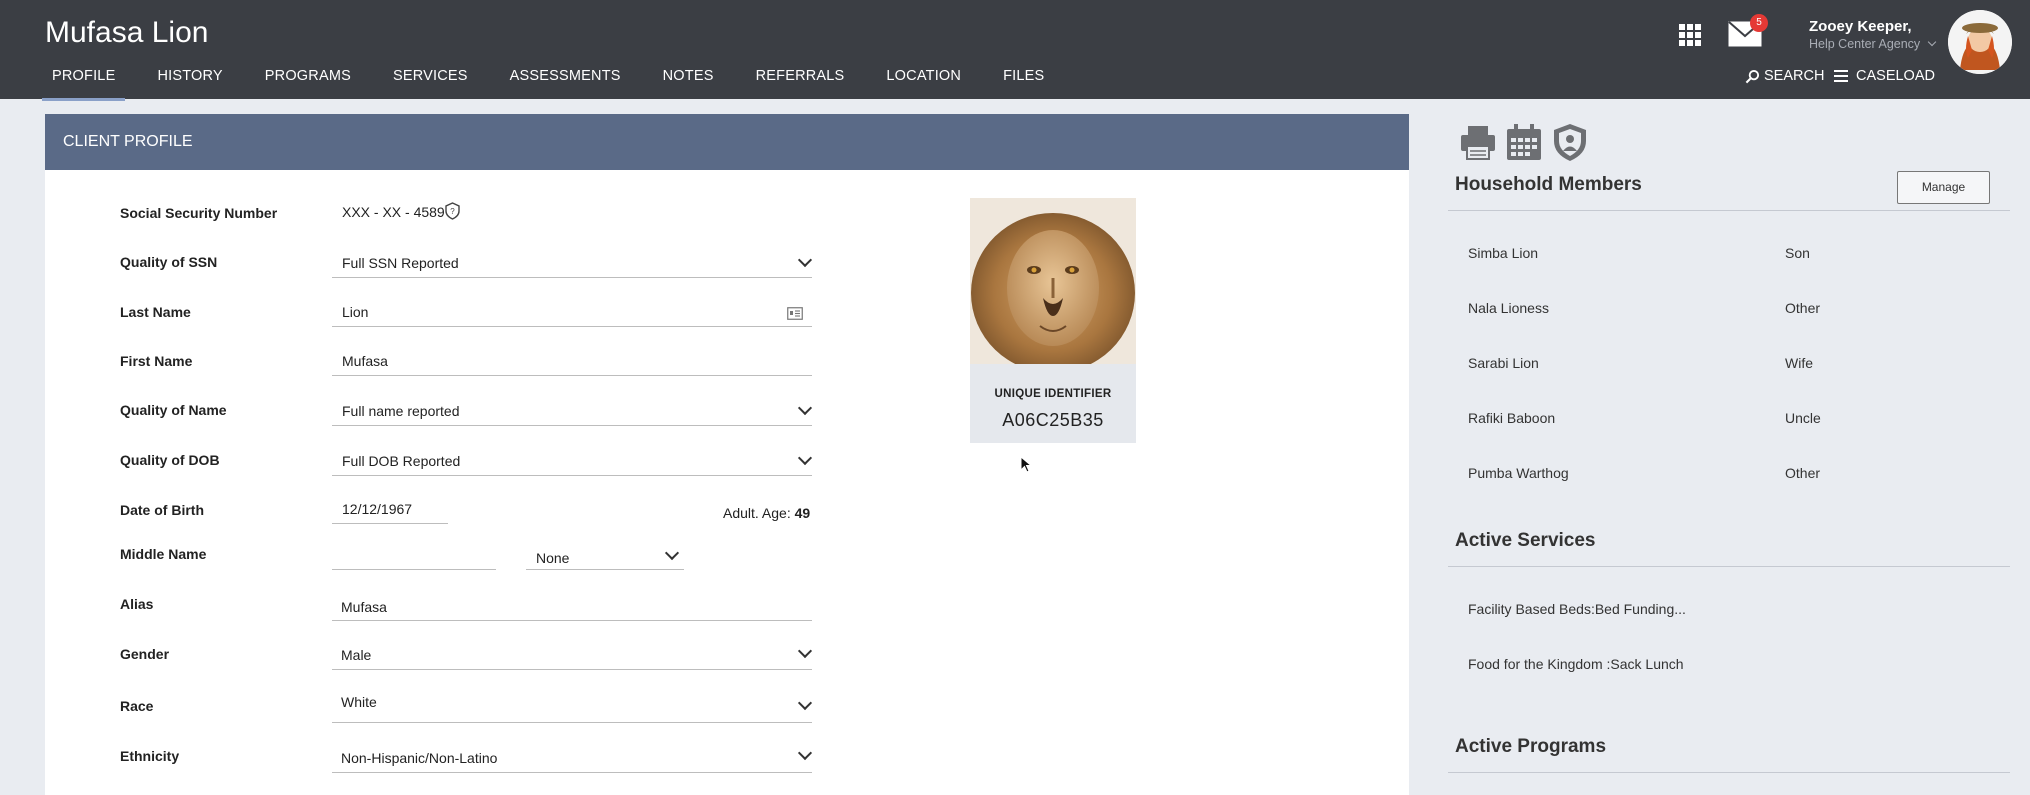  I want to click on search-label: SEARCH, so click(1794, 76).